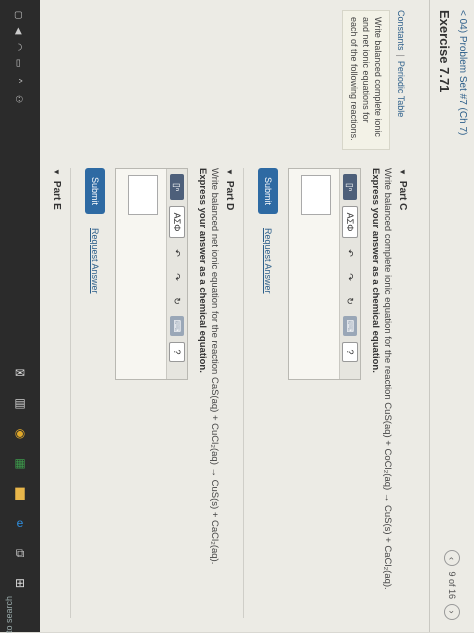 This screenshot has height=633, width=474. Describe the element at coordinates (19, 99) in the screenshot. I see `people-icon: ⚇` at that location.